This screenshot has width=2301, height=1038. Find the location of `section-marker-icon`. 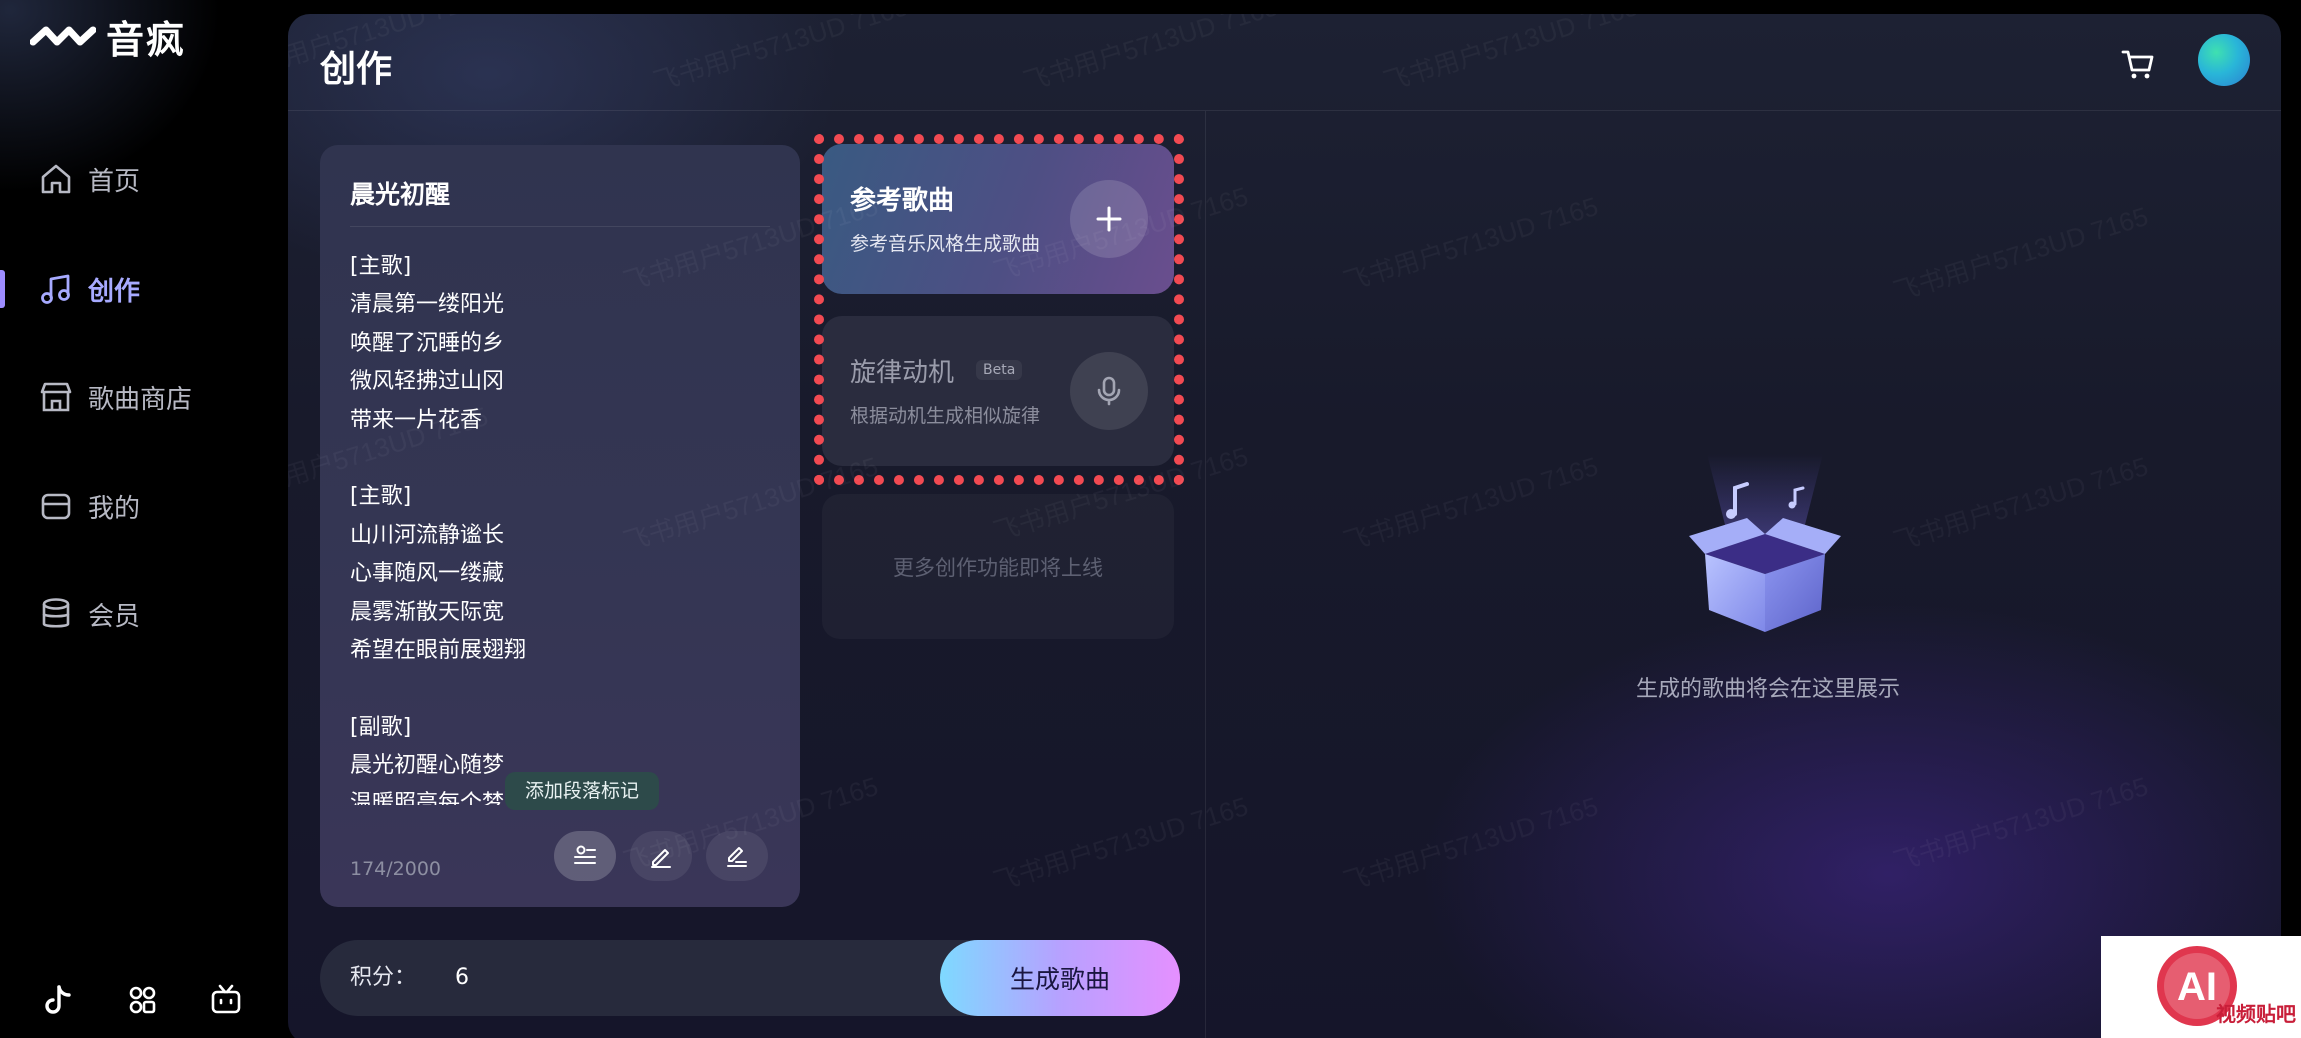

section-marker-icon is located at coordinates (585, 854).